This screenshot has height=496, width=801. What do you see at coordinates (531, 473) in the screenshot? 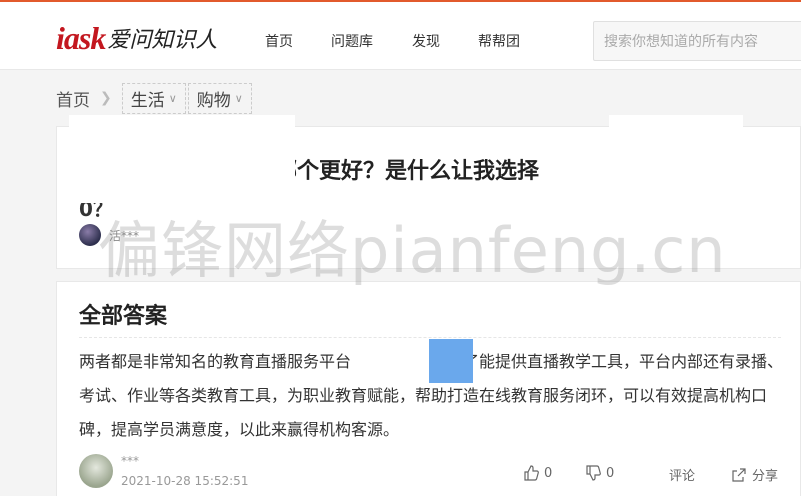
I see `thumbs-up-icon` at bounding box center [531, 473].